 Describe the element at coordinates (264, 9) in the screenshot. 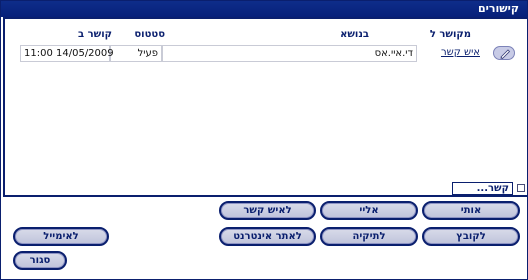

I see `title-bar: קישורים` at that location.